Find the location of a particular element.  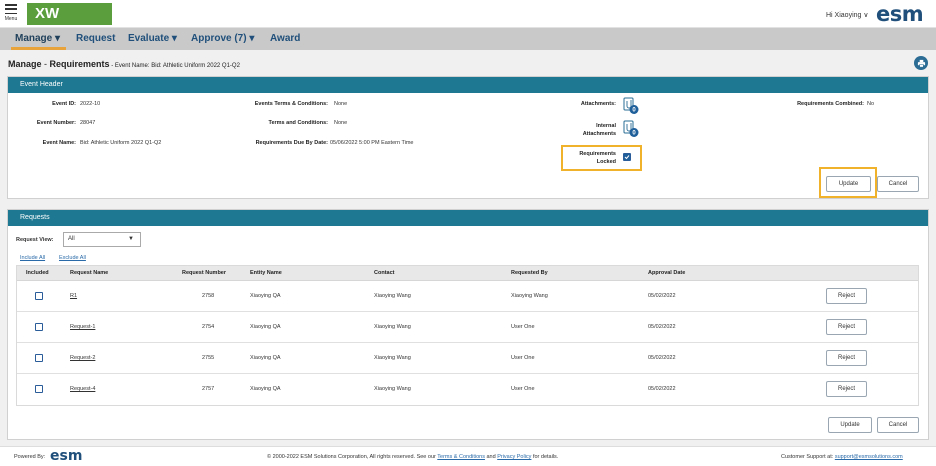

locked-label-line2: Locked is located at coordinates (606, 162).